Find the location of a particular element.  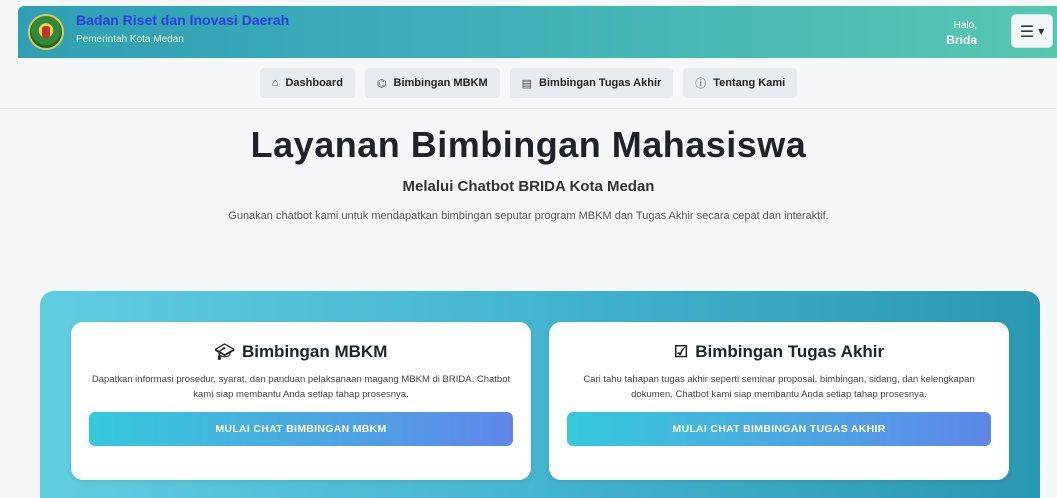

graduation-cap-icon: ⌬ is located at coordinates (381, 83).